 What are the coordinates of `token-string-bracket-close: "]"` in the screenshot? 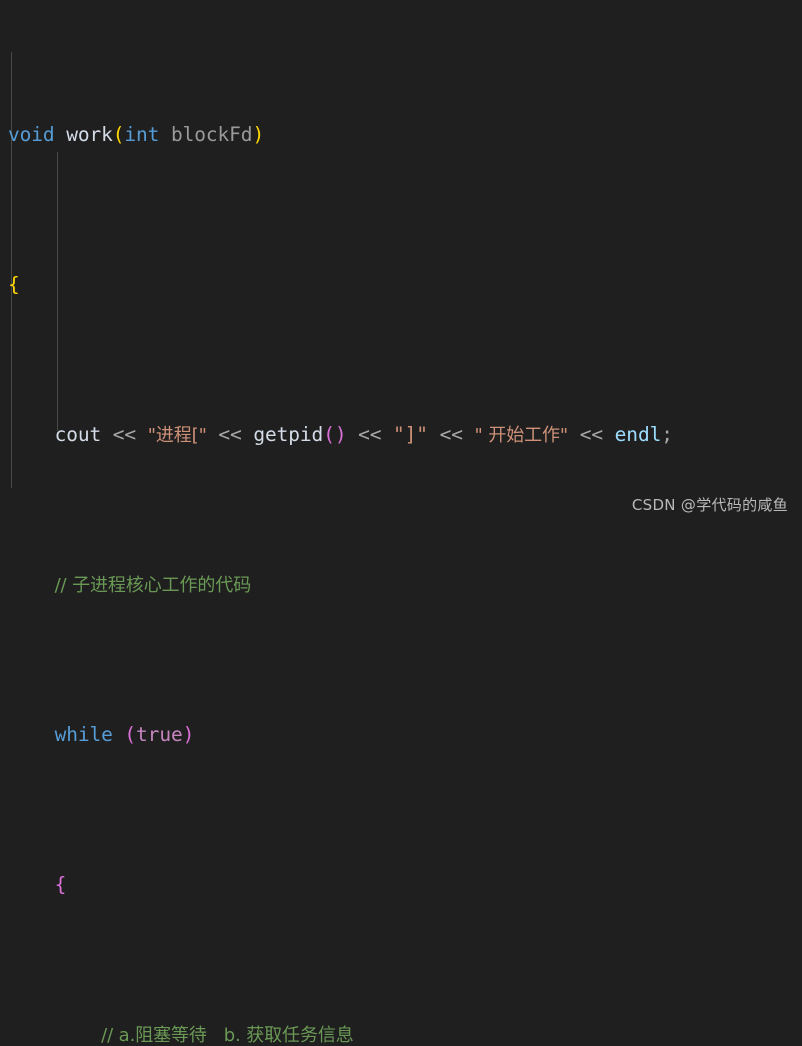 It's located at (410, 434).